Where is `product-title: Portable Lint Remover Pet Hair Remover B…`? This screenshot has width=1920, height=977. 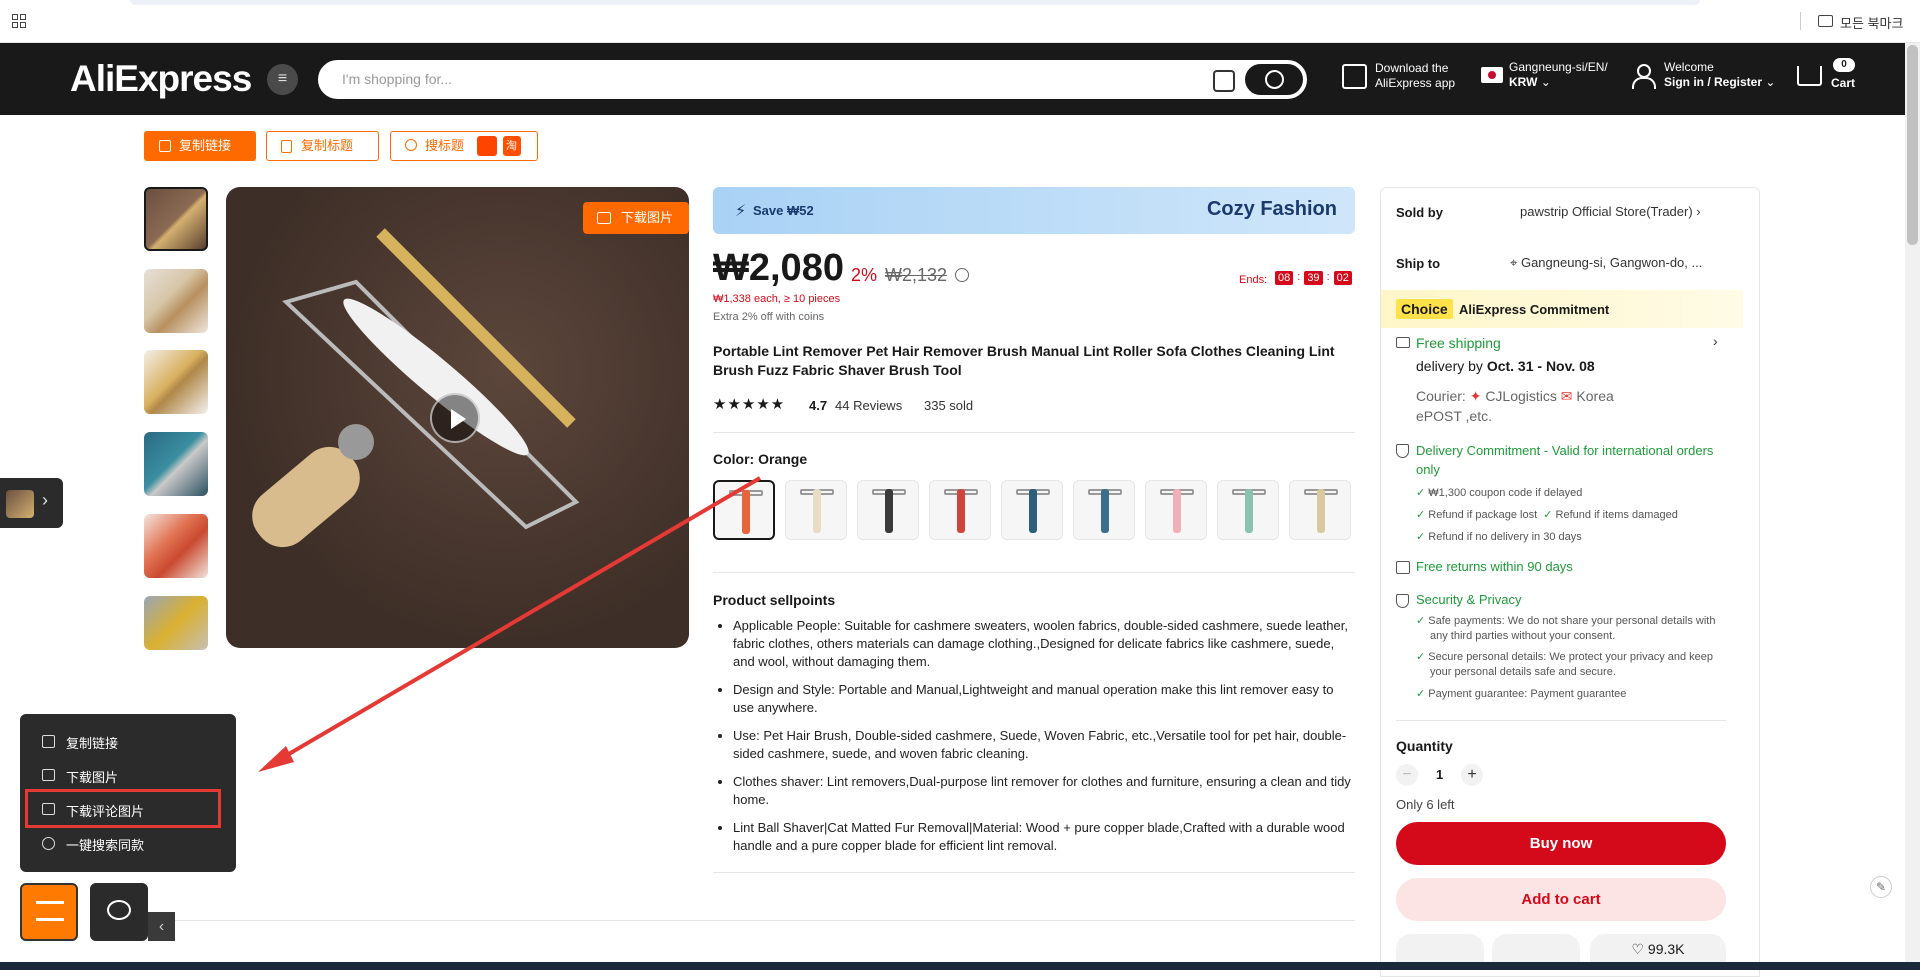
product-title: Portable Lint Remover Pet Hair Remover B… is located at coordinates (1024, 360).